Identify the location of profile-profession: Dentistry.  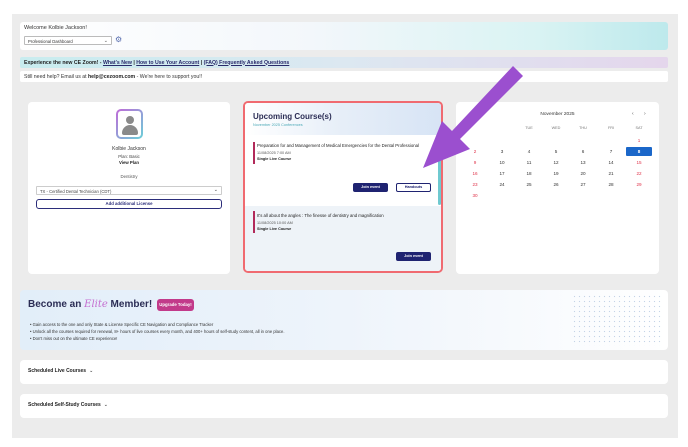
(129, 176).